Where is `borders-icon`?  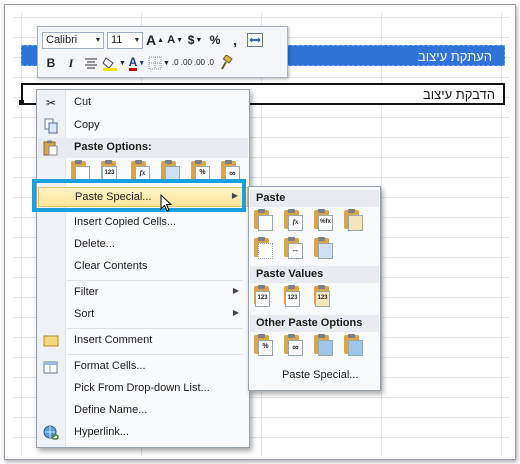
borders-icon is located at coordinates (155, 63).